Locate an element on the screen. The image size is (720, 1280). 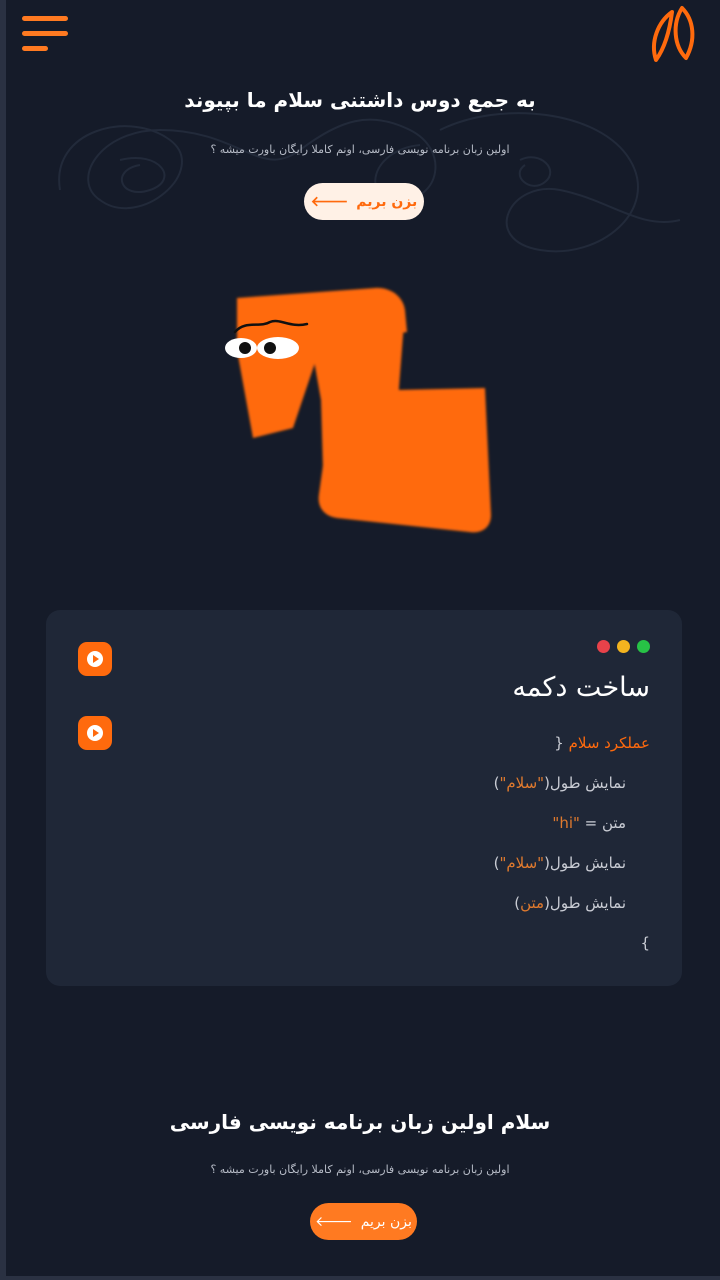
hero-cta-button: بزن بریم 🡐 is located at coordinates (364, 201).